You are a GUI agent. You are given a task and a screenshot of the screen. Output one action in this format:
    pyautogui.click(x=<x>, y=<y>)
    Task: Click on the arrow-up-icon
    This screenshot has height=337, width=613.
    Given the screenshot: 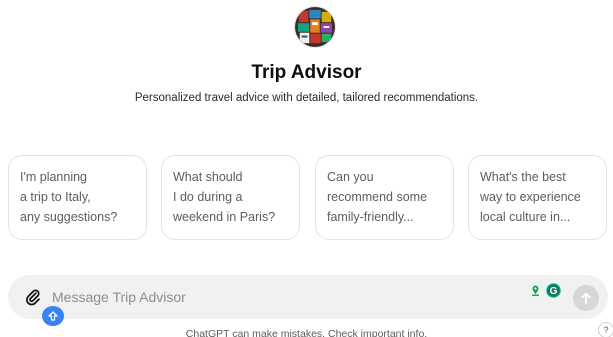 What is the action you would take?
    pyautogui.click(x=586, y=298)
    